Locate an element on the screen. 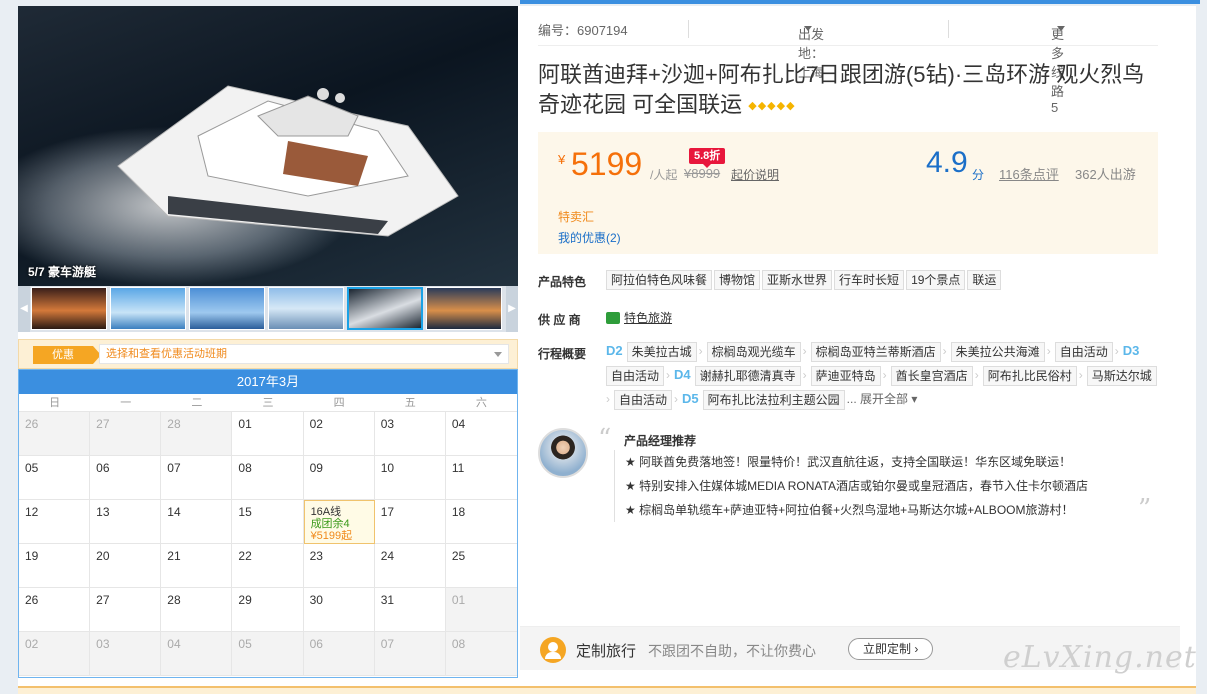  feature-tag: 联运 is located at coordinates (984, 280).